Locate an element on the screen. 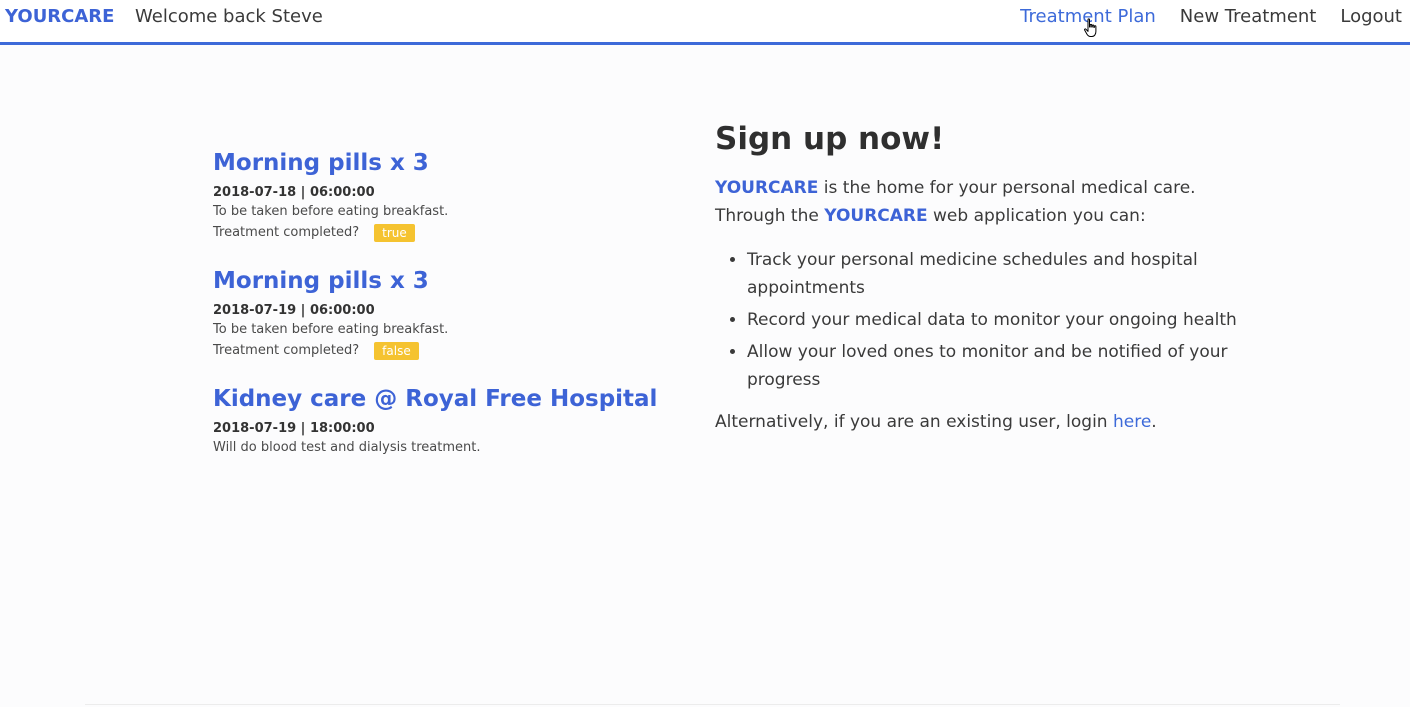 This screenshot has height=707, width=1410. treatment-status-badge: false is located at coordinates (396, 351).